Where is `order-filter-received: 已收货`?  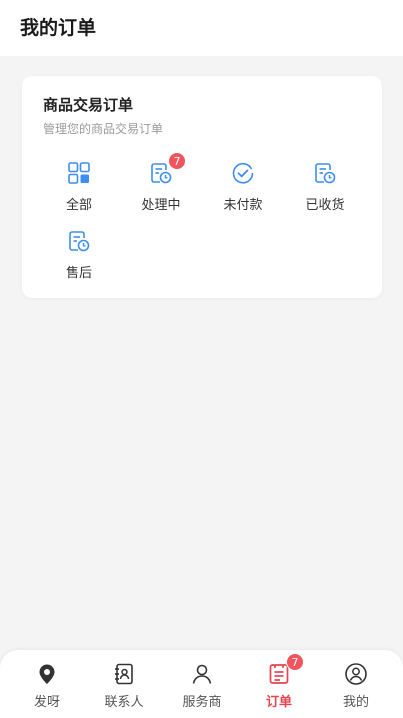 order-filter-received: 已收货 is located at coordinates (325, 186).